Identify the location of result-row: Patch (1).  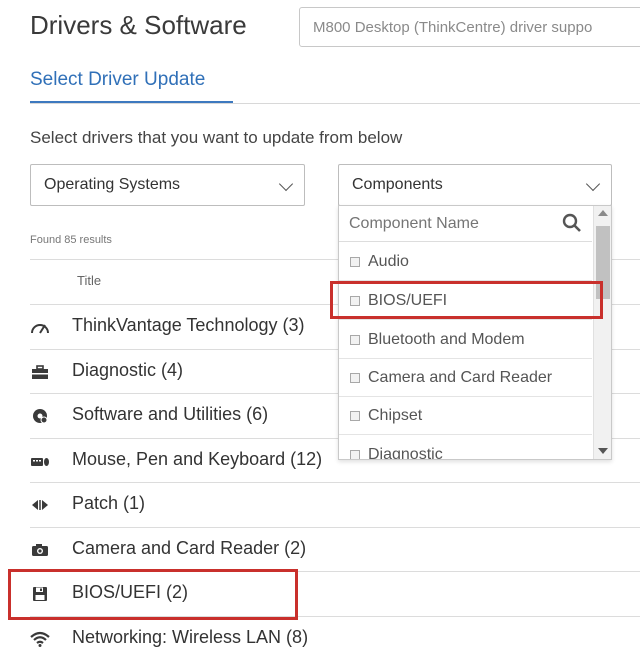
(335, 505).